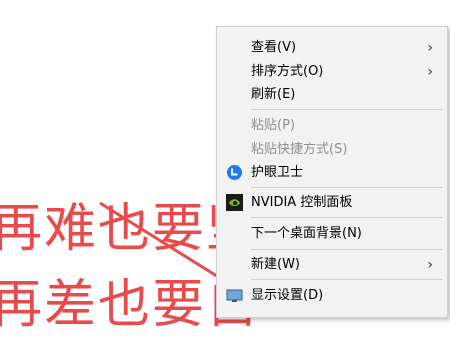 This screenshot has width=450, height=337. Describe the element at coordinates (234, 202) in the screenshot. I see `nvidia-icon` at that location.